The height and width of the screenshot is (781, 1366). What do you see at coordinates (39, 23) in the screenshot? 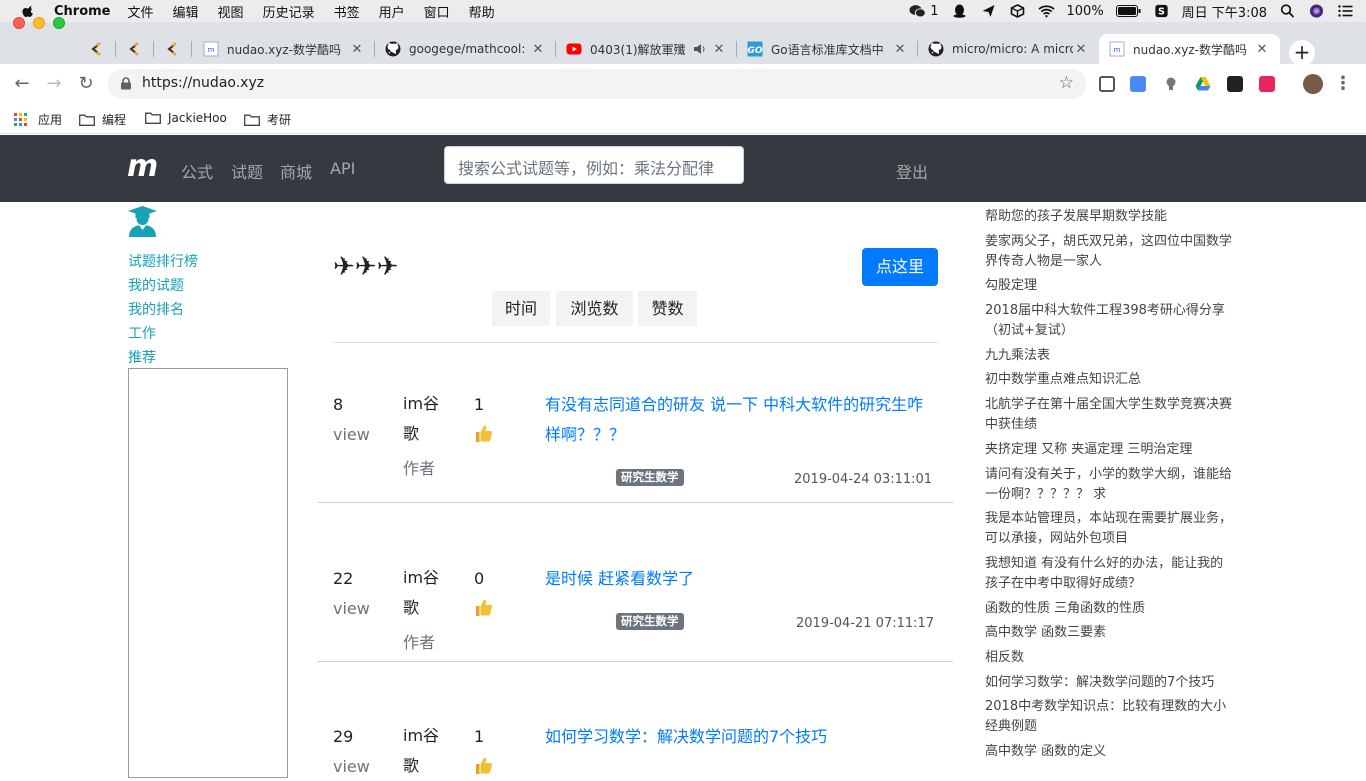
I see `minimize-window-button` at bounding box center [39, 23].